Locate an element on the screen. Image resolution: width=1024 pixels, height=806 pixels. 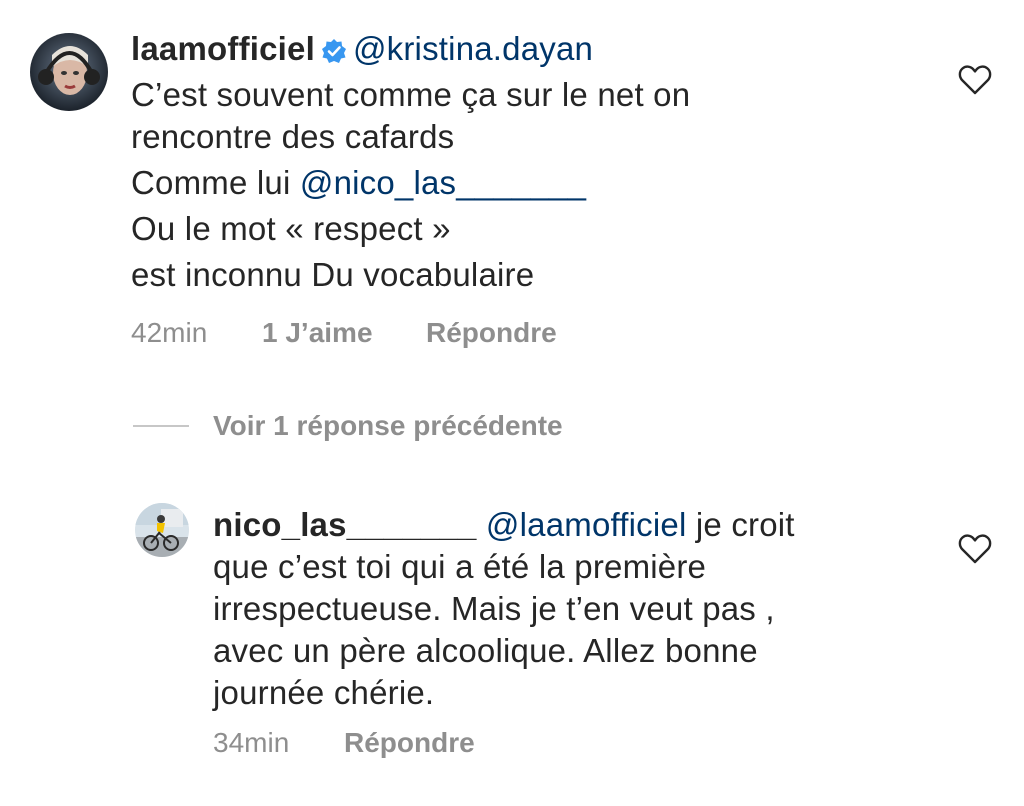
view-replies-label: Voir 1 réponse précédente is located at coordinates (388, 425).